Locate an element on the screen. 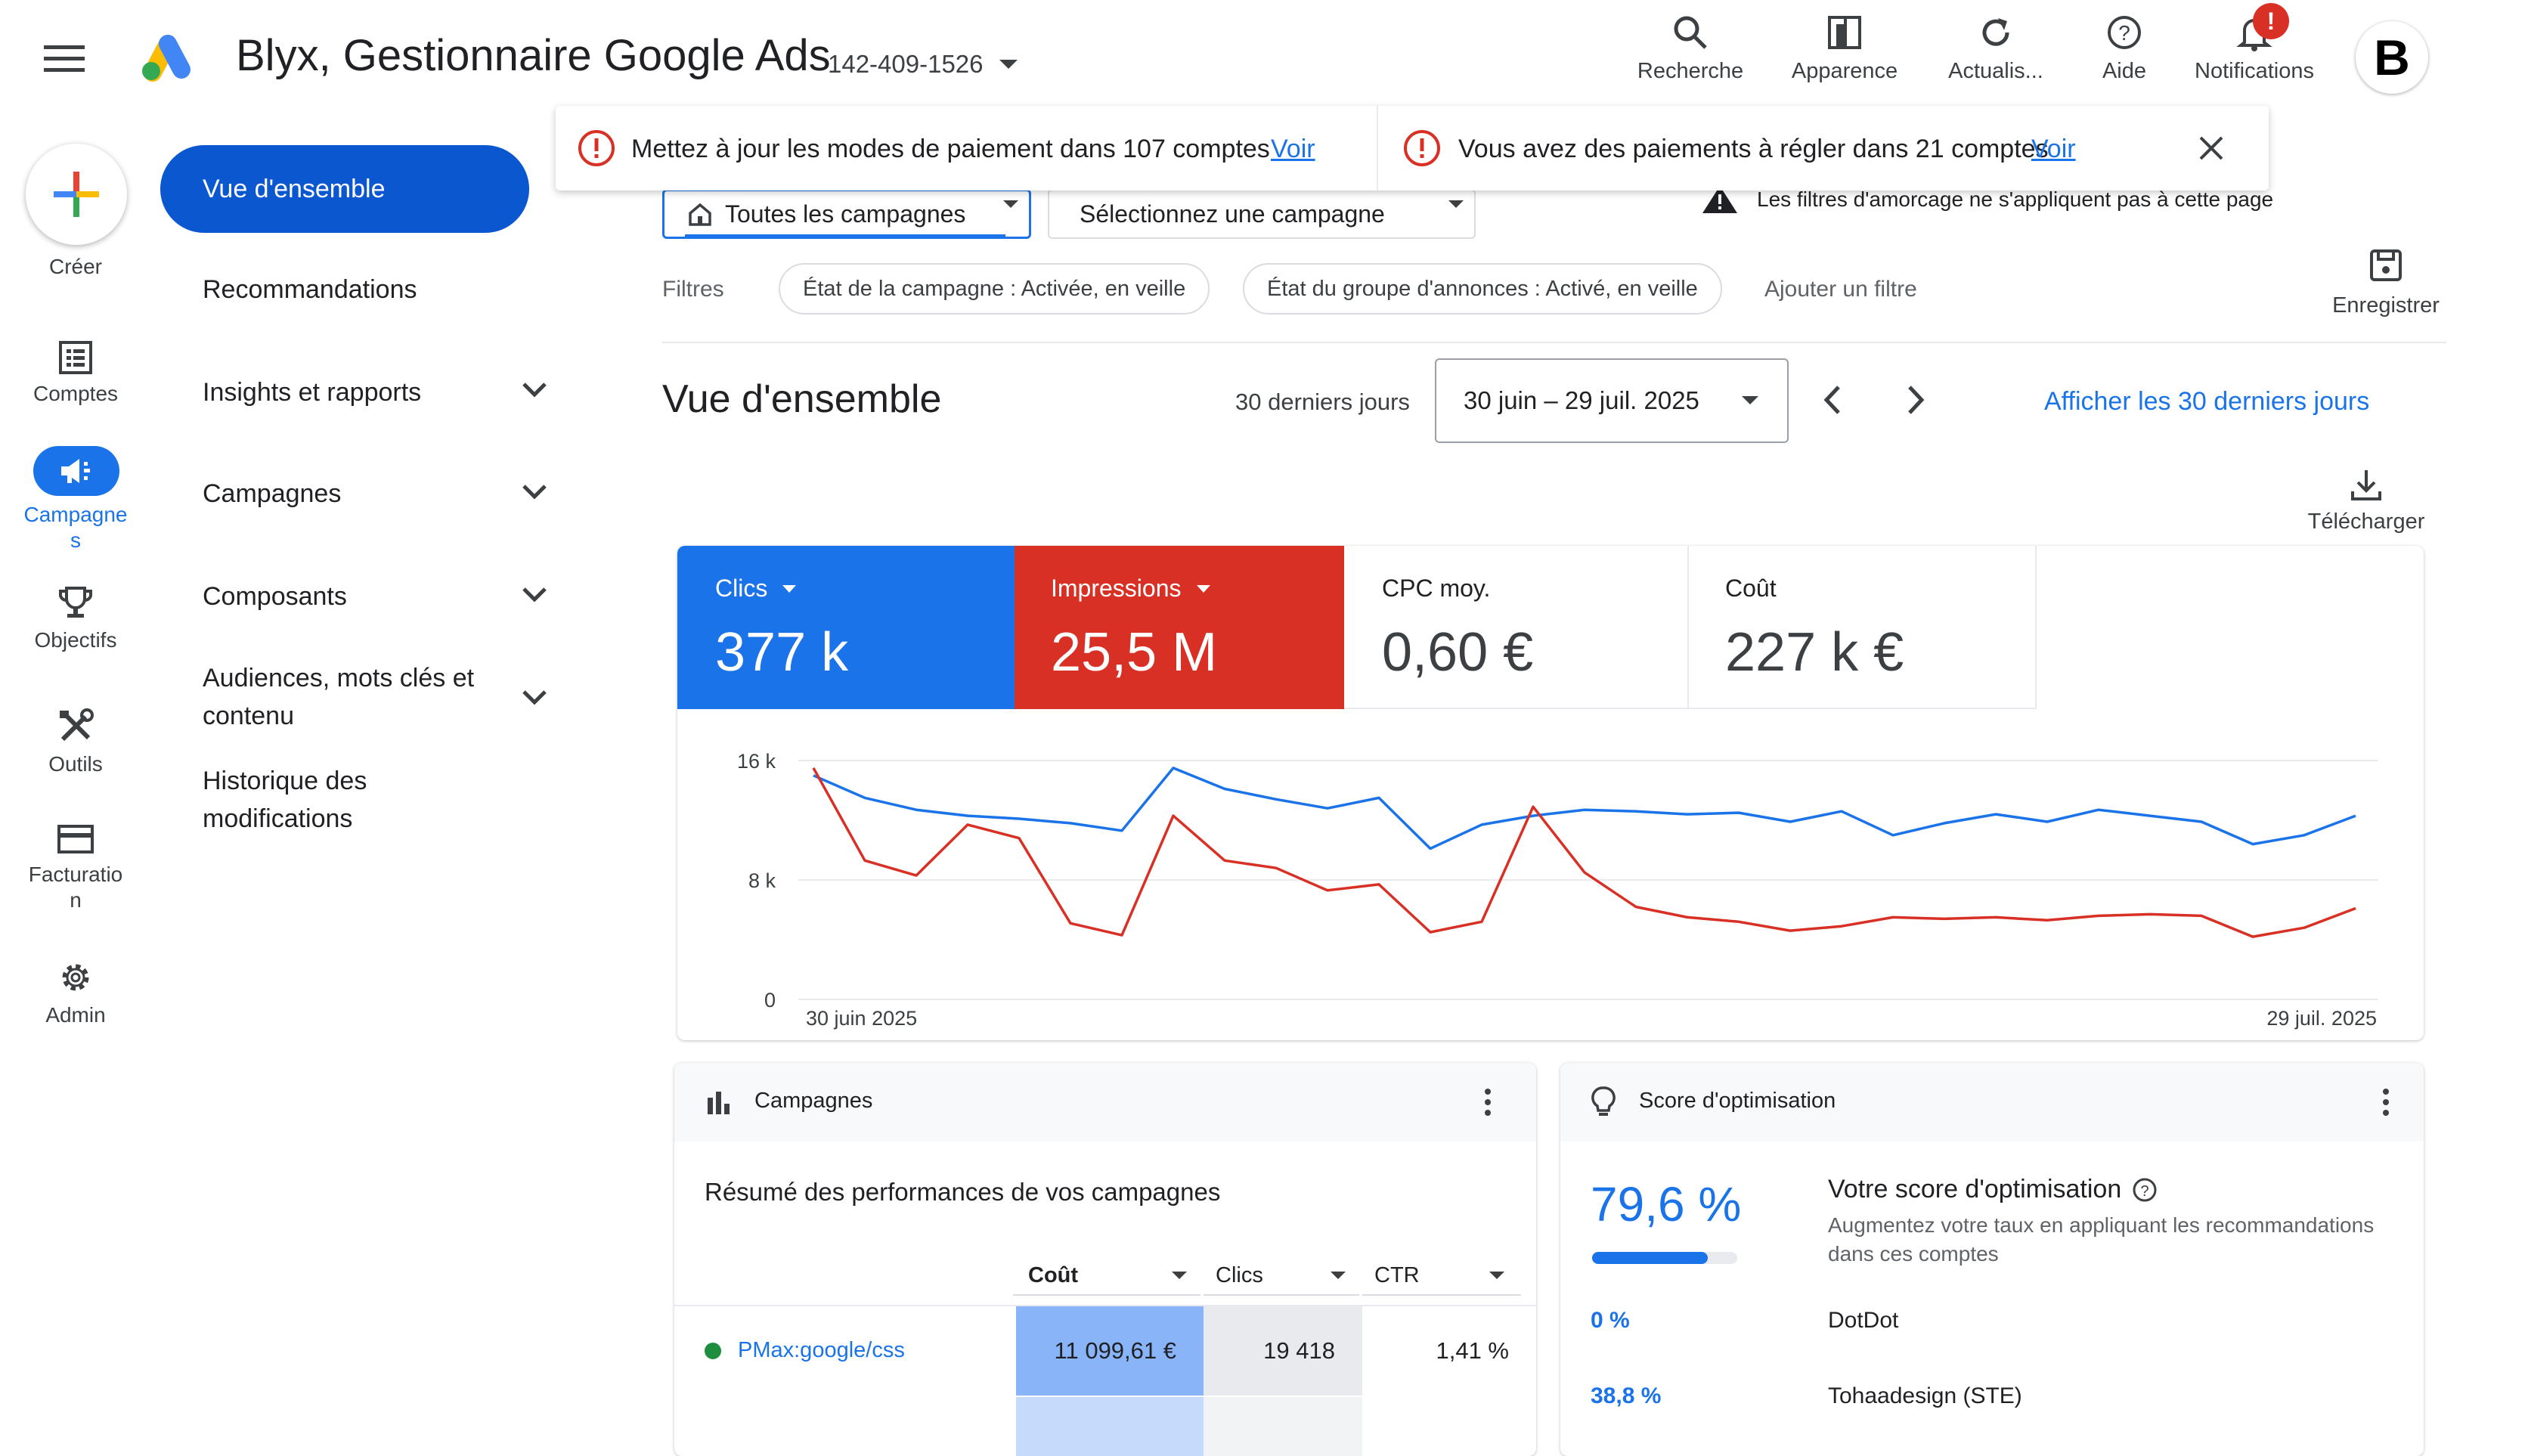 The height and width of the screenshot is (1456, 2528). metric-value: 377 k is located at coordinates (782, 652).